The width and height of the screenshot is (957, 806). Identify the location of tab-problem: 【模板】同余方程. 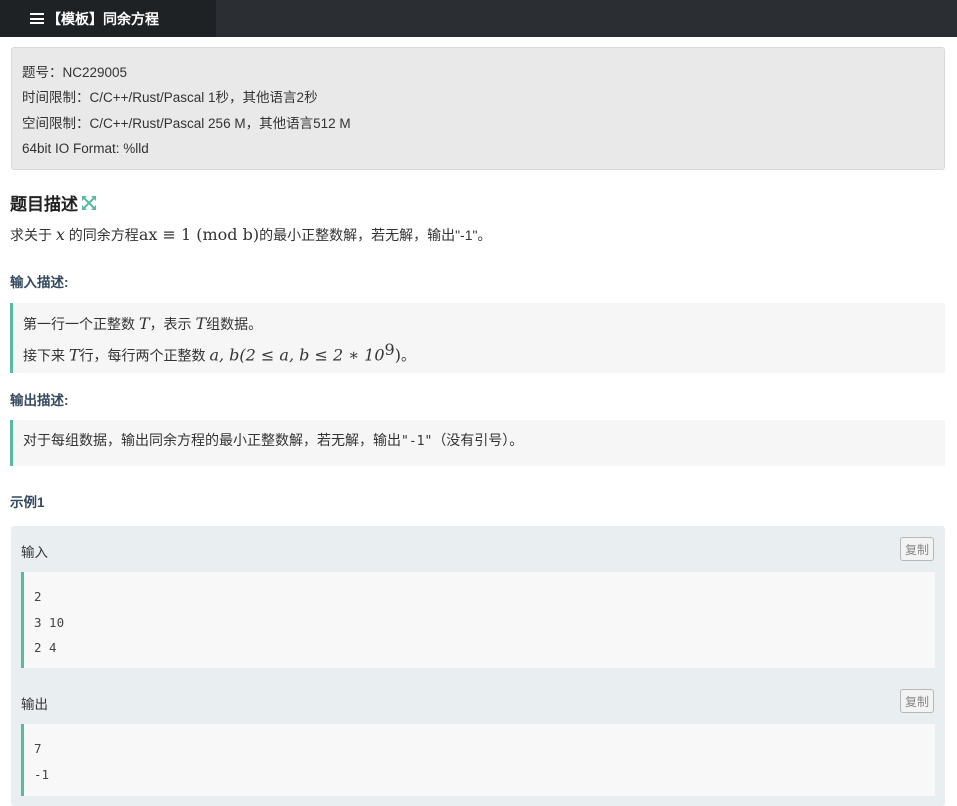
(108, 18).